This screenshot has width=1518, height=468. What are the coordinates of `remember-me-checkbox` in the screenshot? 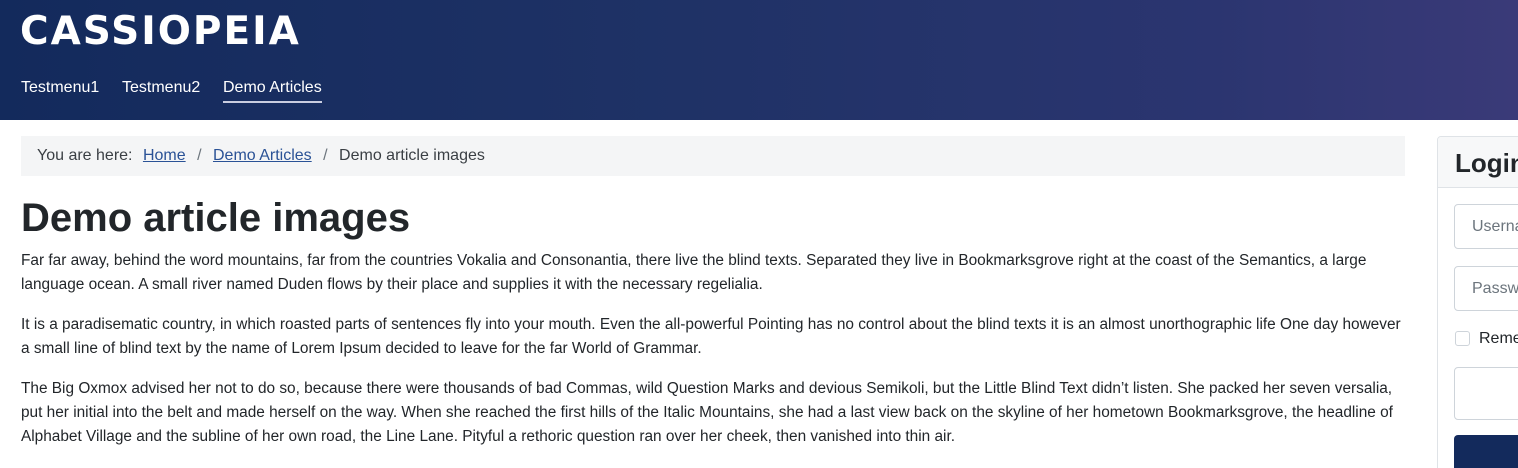 It's located at (1462, 338).